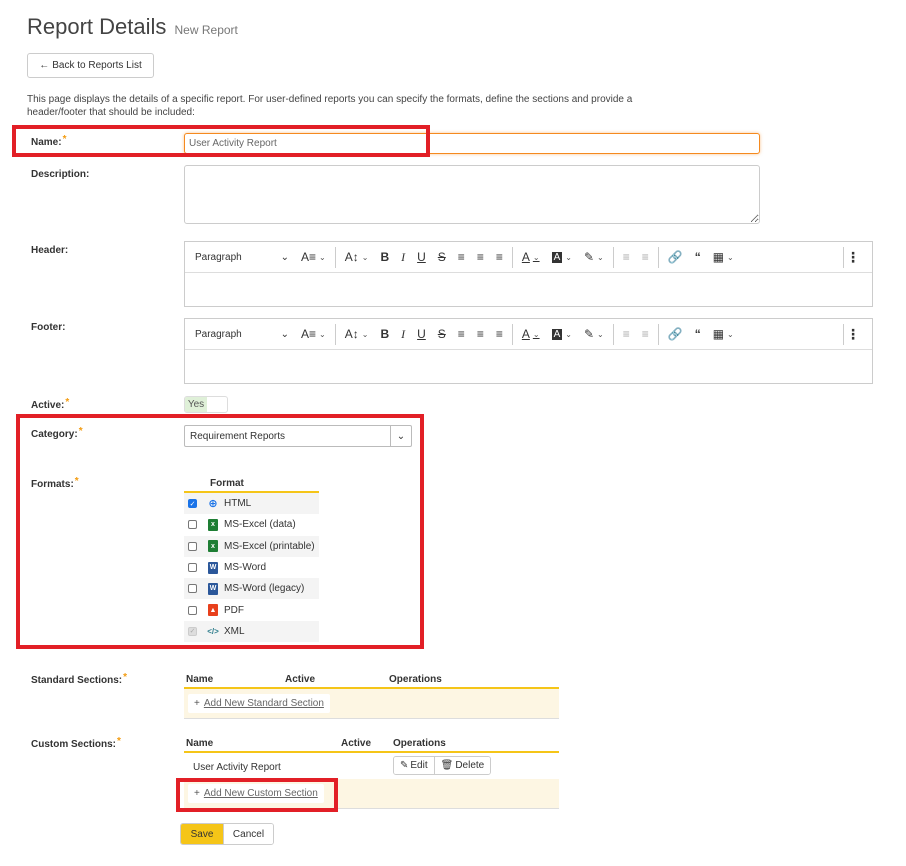 This screenshot has width=906, height=866. Describe the element at coordinates (248, 834) in the screenshot. I see `cancel-button: Cancel` at that location.